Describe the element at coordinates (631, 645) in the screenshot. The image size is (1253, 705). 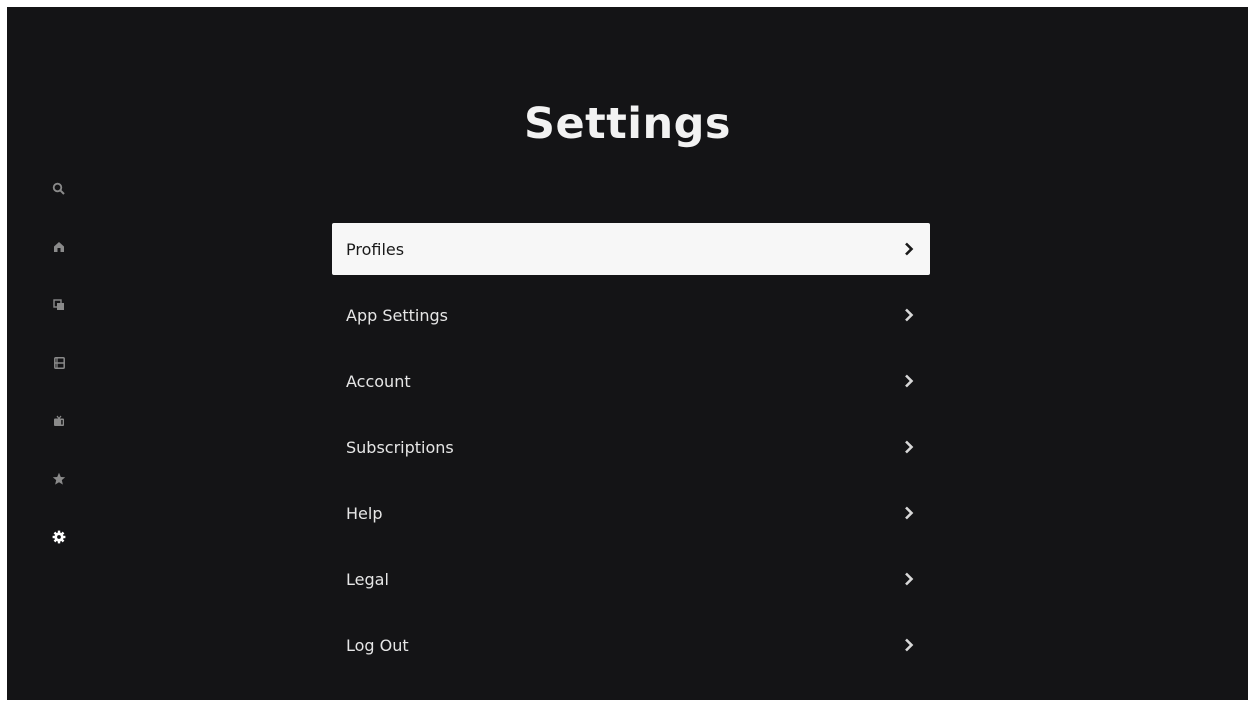
I see `menu-item-log-out: Log Out` at that location.